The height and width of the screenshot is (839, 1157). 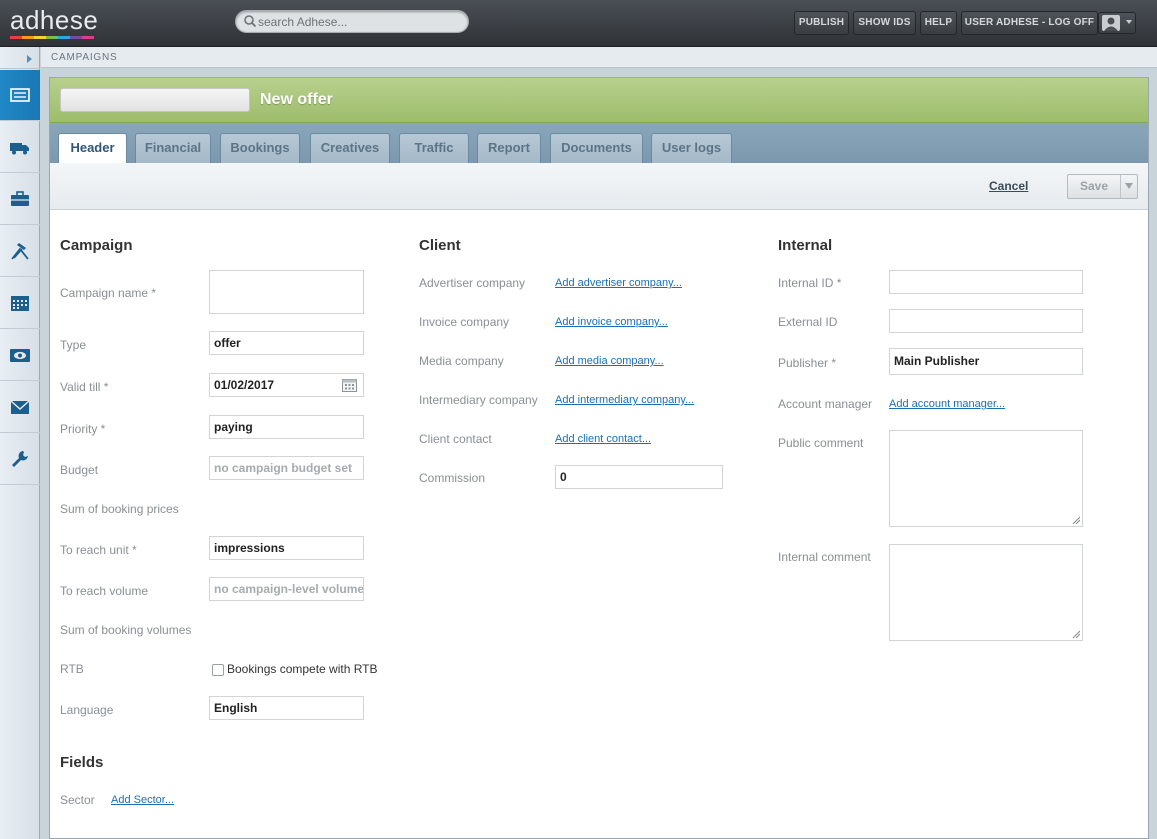 What do you see at coordinates (938, 23) in the screenshot?
I see `help-button: HELP` at bounding box center [938, 23].